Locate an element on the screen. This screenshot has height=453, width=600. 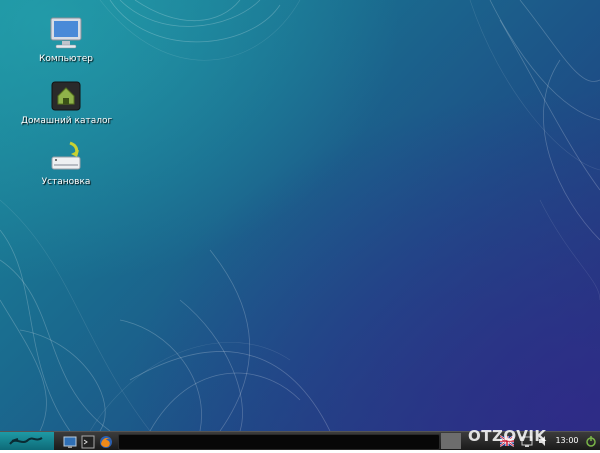
firefox-icon is located at coordinates (106, 441).